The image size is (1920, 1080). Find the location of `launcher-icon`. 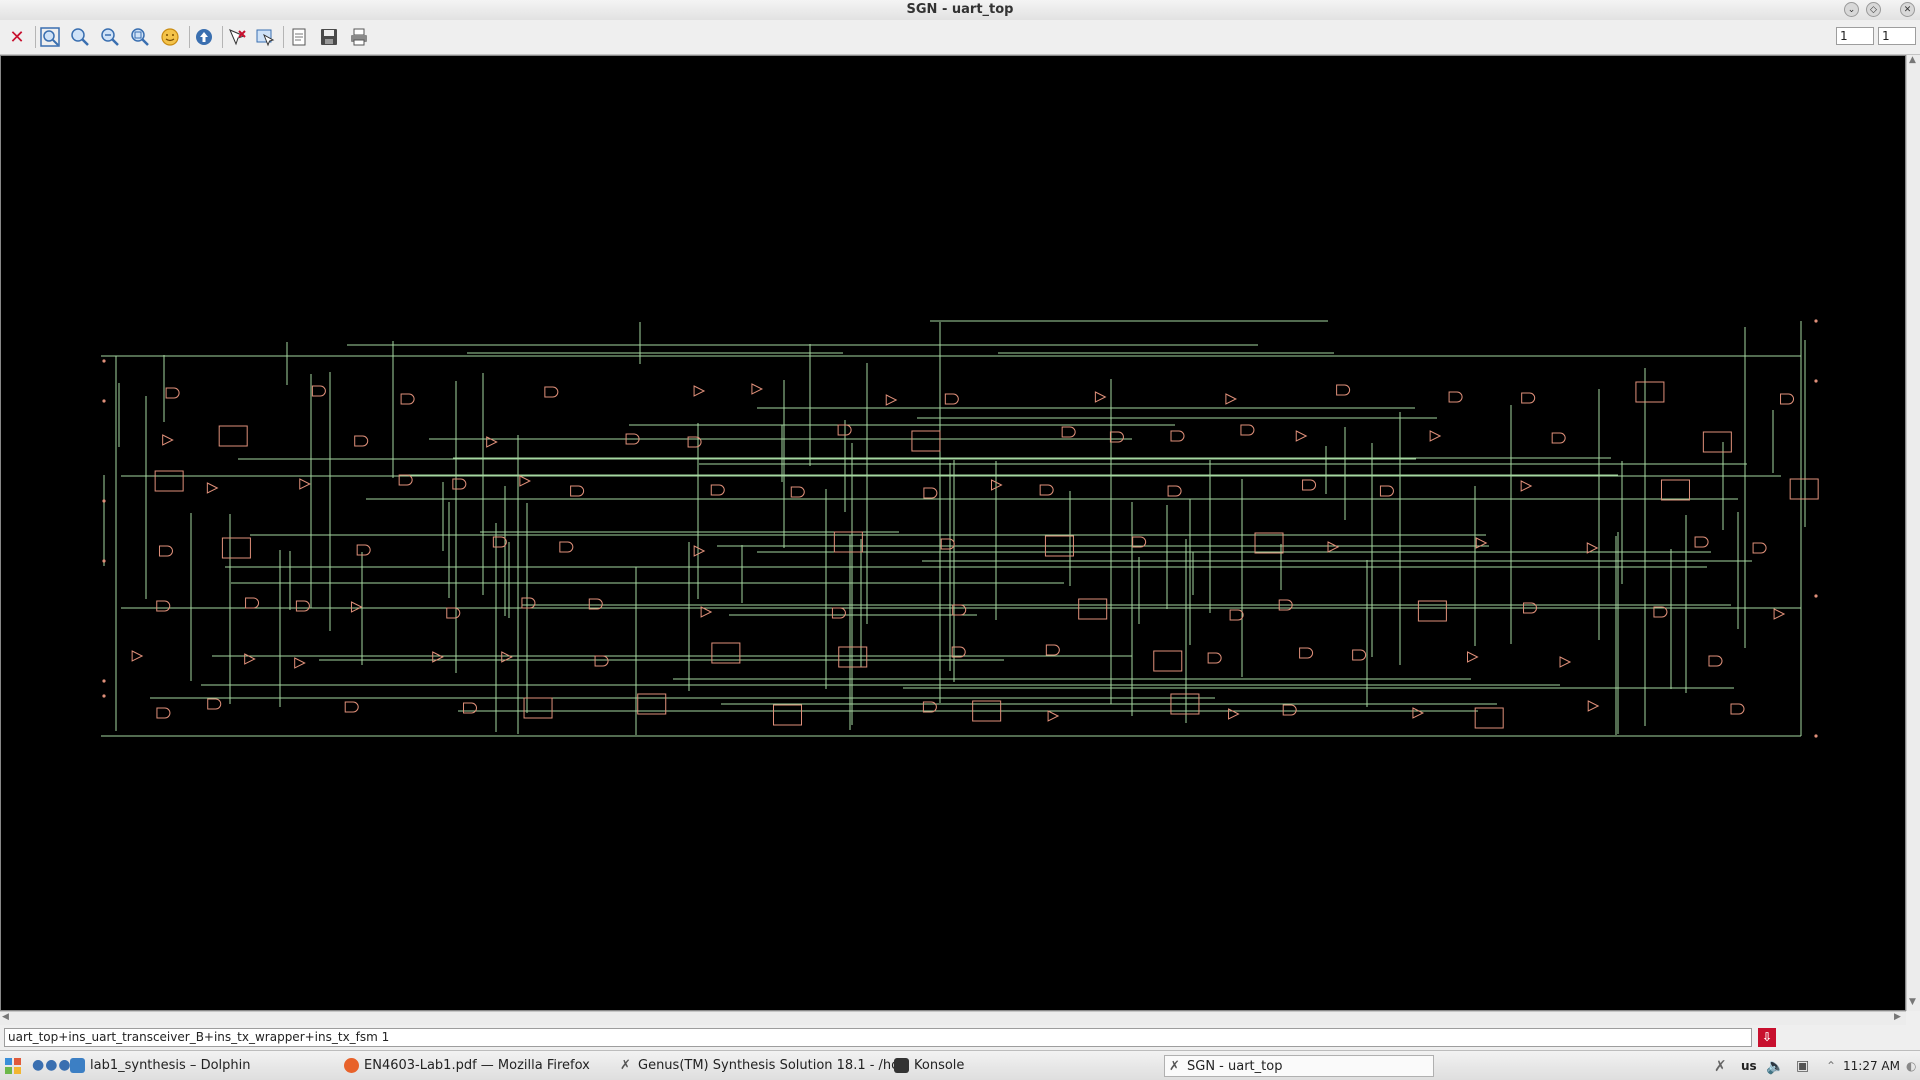

launcher-icon is located at coordinates (13, 1066).